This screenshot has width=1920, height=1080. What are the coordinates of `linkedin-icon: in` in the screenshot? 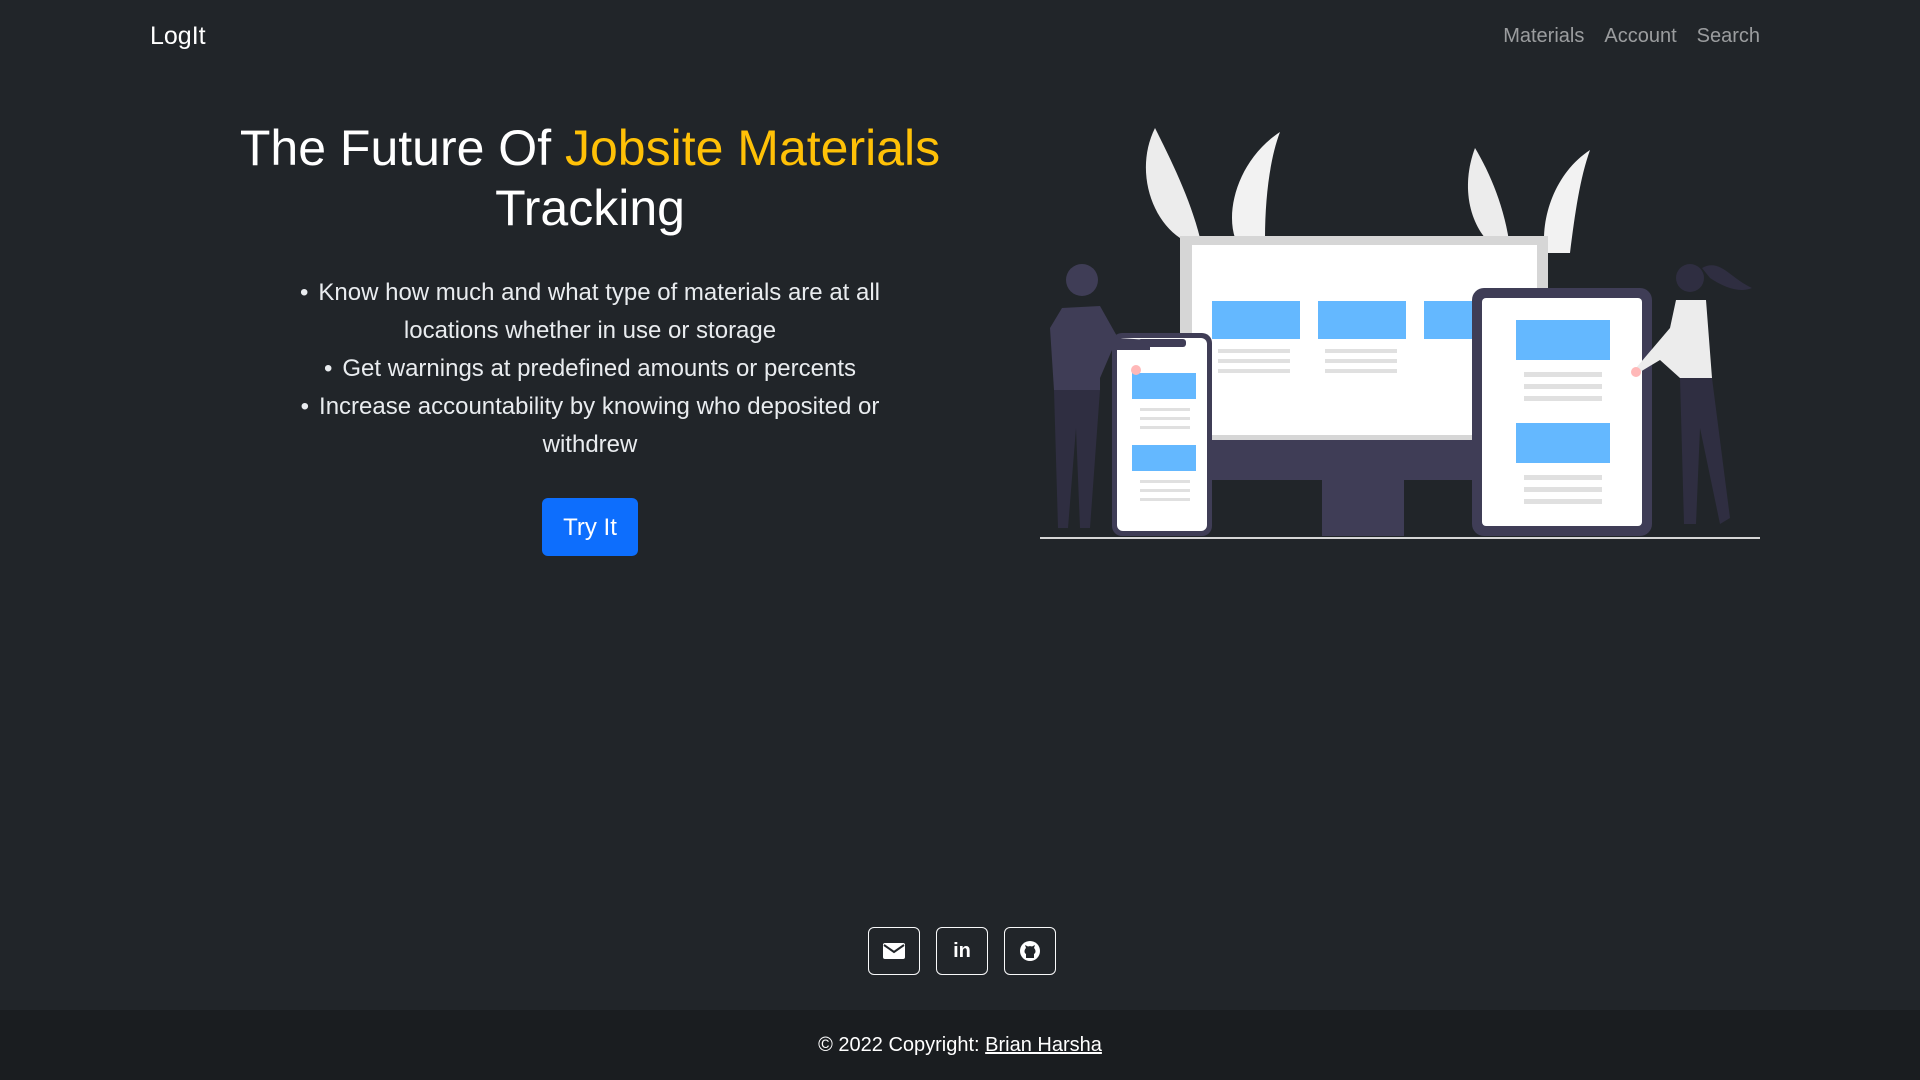 It's located at (962, 950).